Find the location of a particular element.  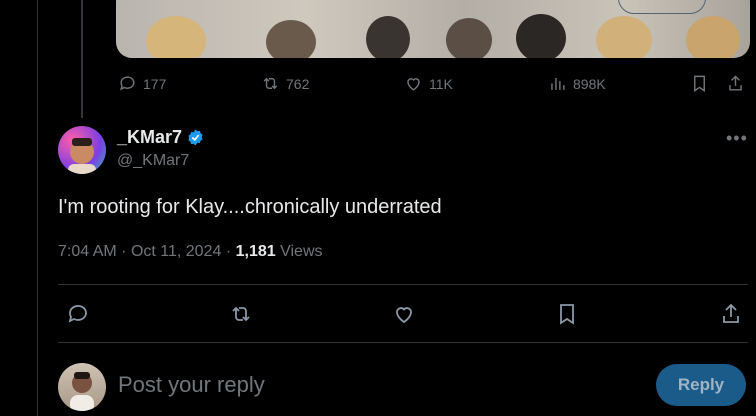

parent-bookmark-button is located at coordinates (699, 83).